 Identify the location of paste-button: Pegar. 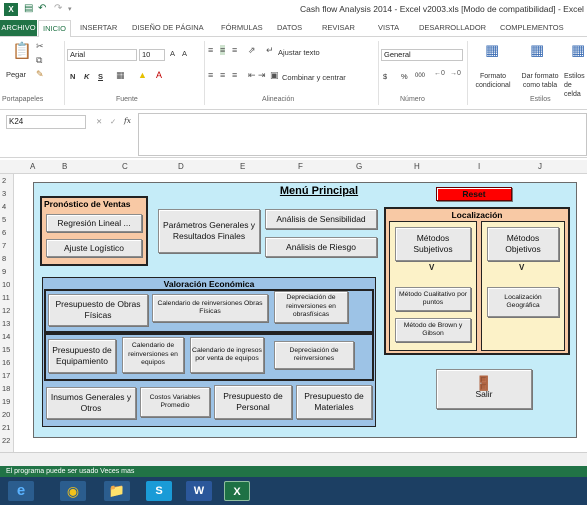
(16, 74).